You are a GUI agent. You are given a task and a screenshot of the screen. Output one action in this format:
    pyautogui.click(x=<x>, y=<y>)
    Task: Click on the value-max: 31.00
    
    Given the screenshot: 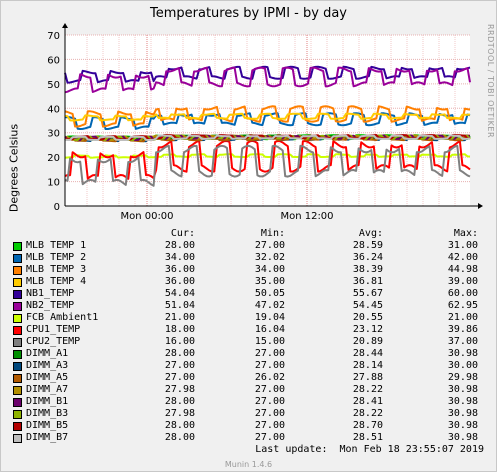 What is the action you would take?
    pyautogui.click(x=462, y=245)
    